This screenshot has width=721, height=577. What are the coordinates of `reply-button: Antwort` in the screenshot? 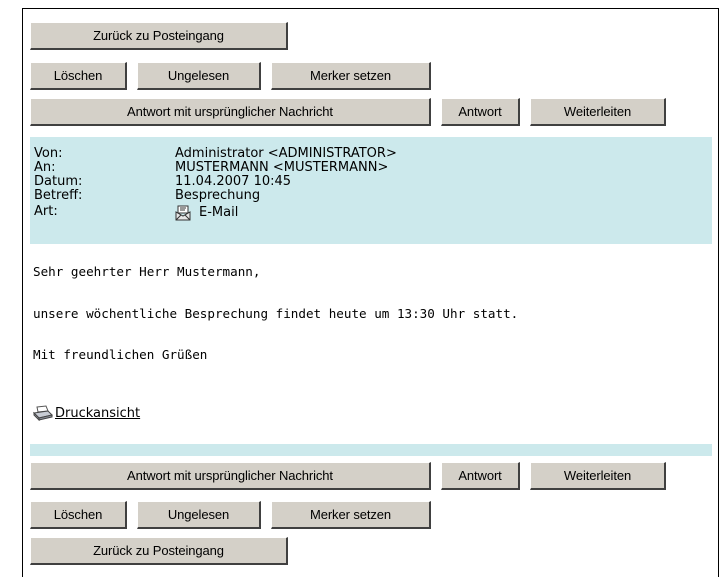 It's located at (480, 112).